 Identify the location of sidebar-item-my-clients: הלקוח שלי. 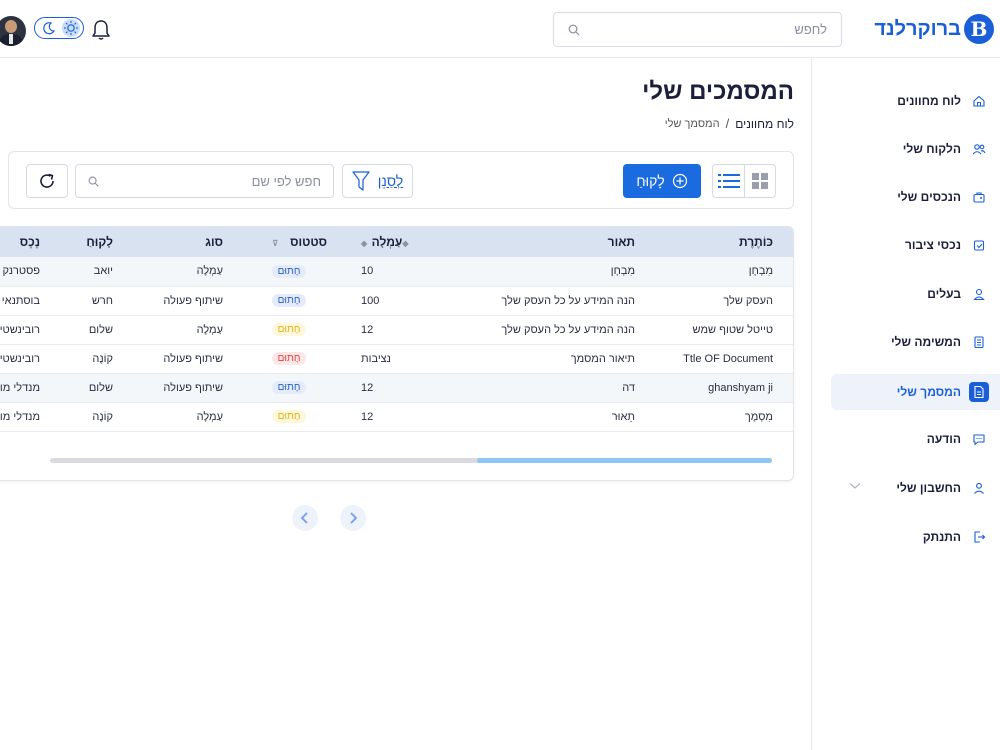
(915, 149).